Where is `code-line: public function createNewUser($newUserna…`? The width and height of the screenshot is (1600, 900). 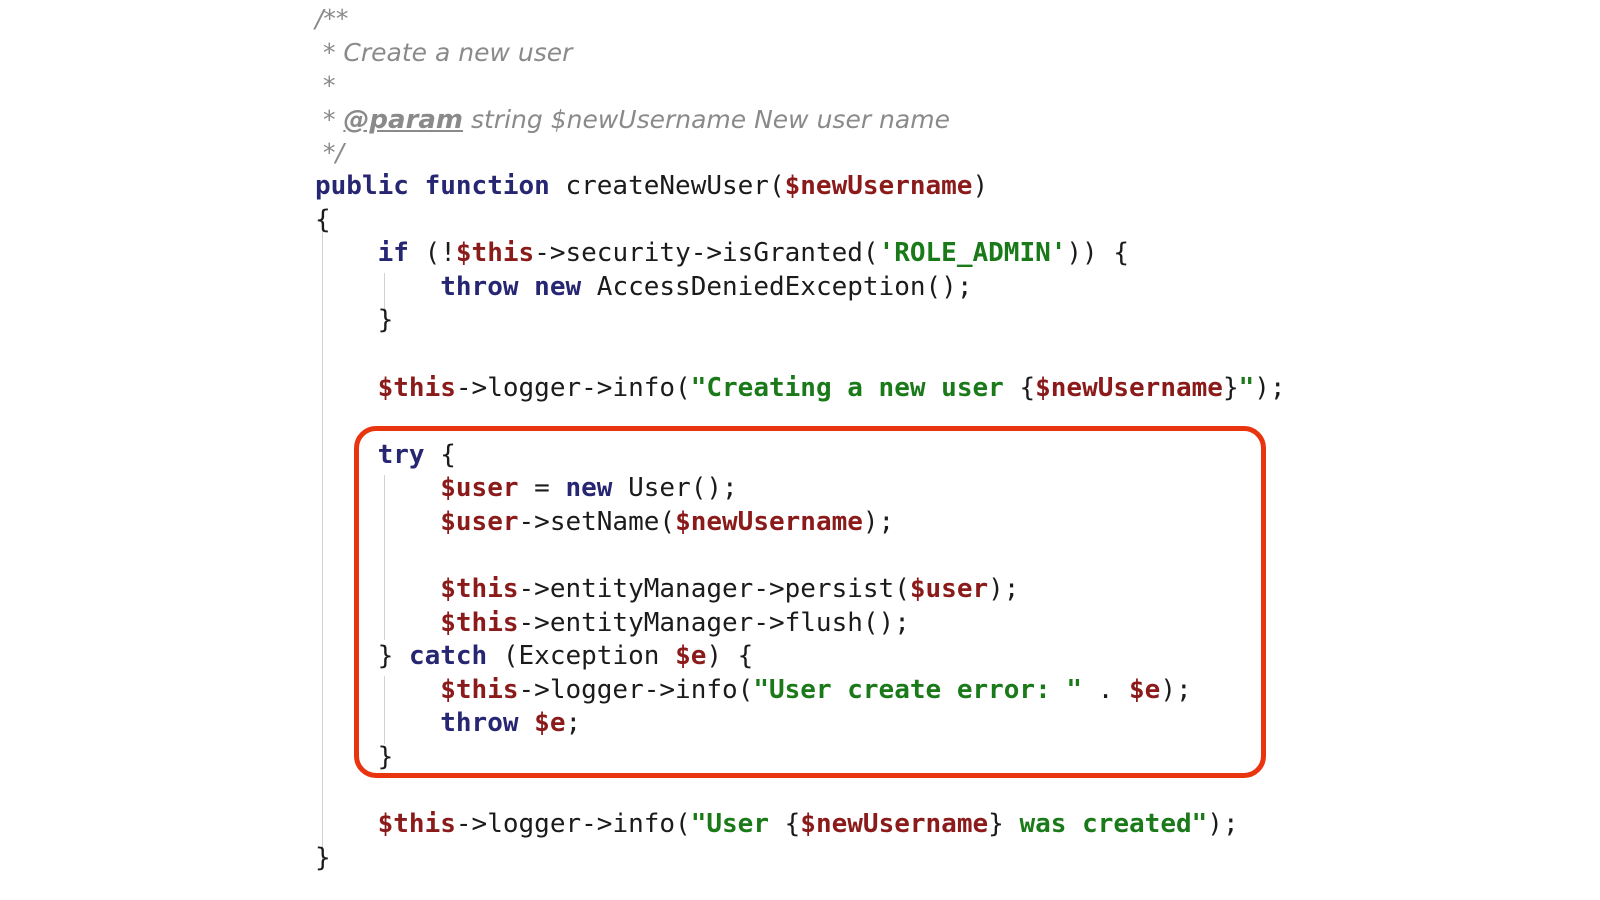
code-line: public function createNewUser($newUserna… is located at coordinates (950, 187).